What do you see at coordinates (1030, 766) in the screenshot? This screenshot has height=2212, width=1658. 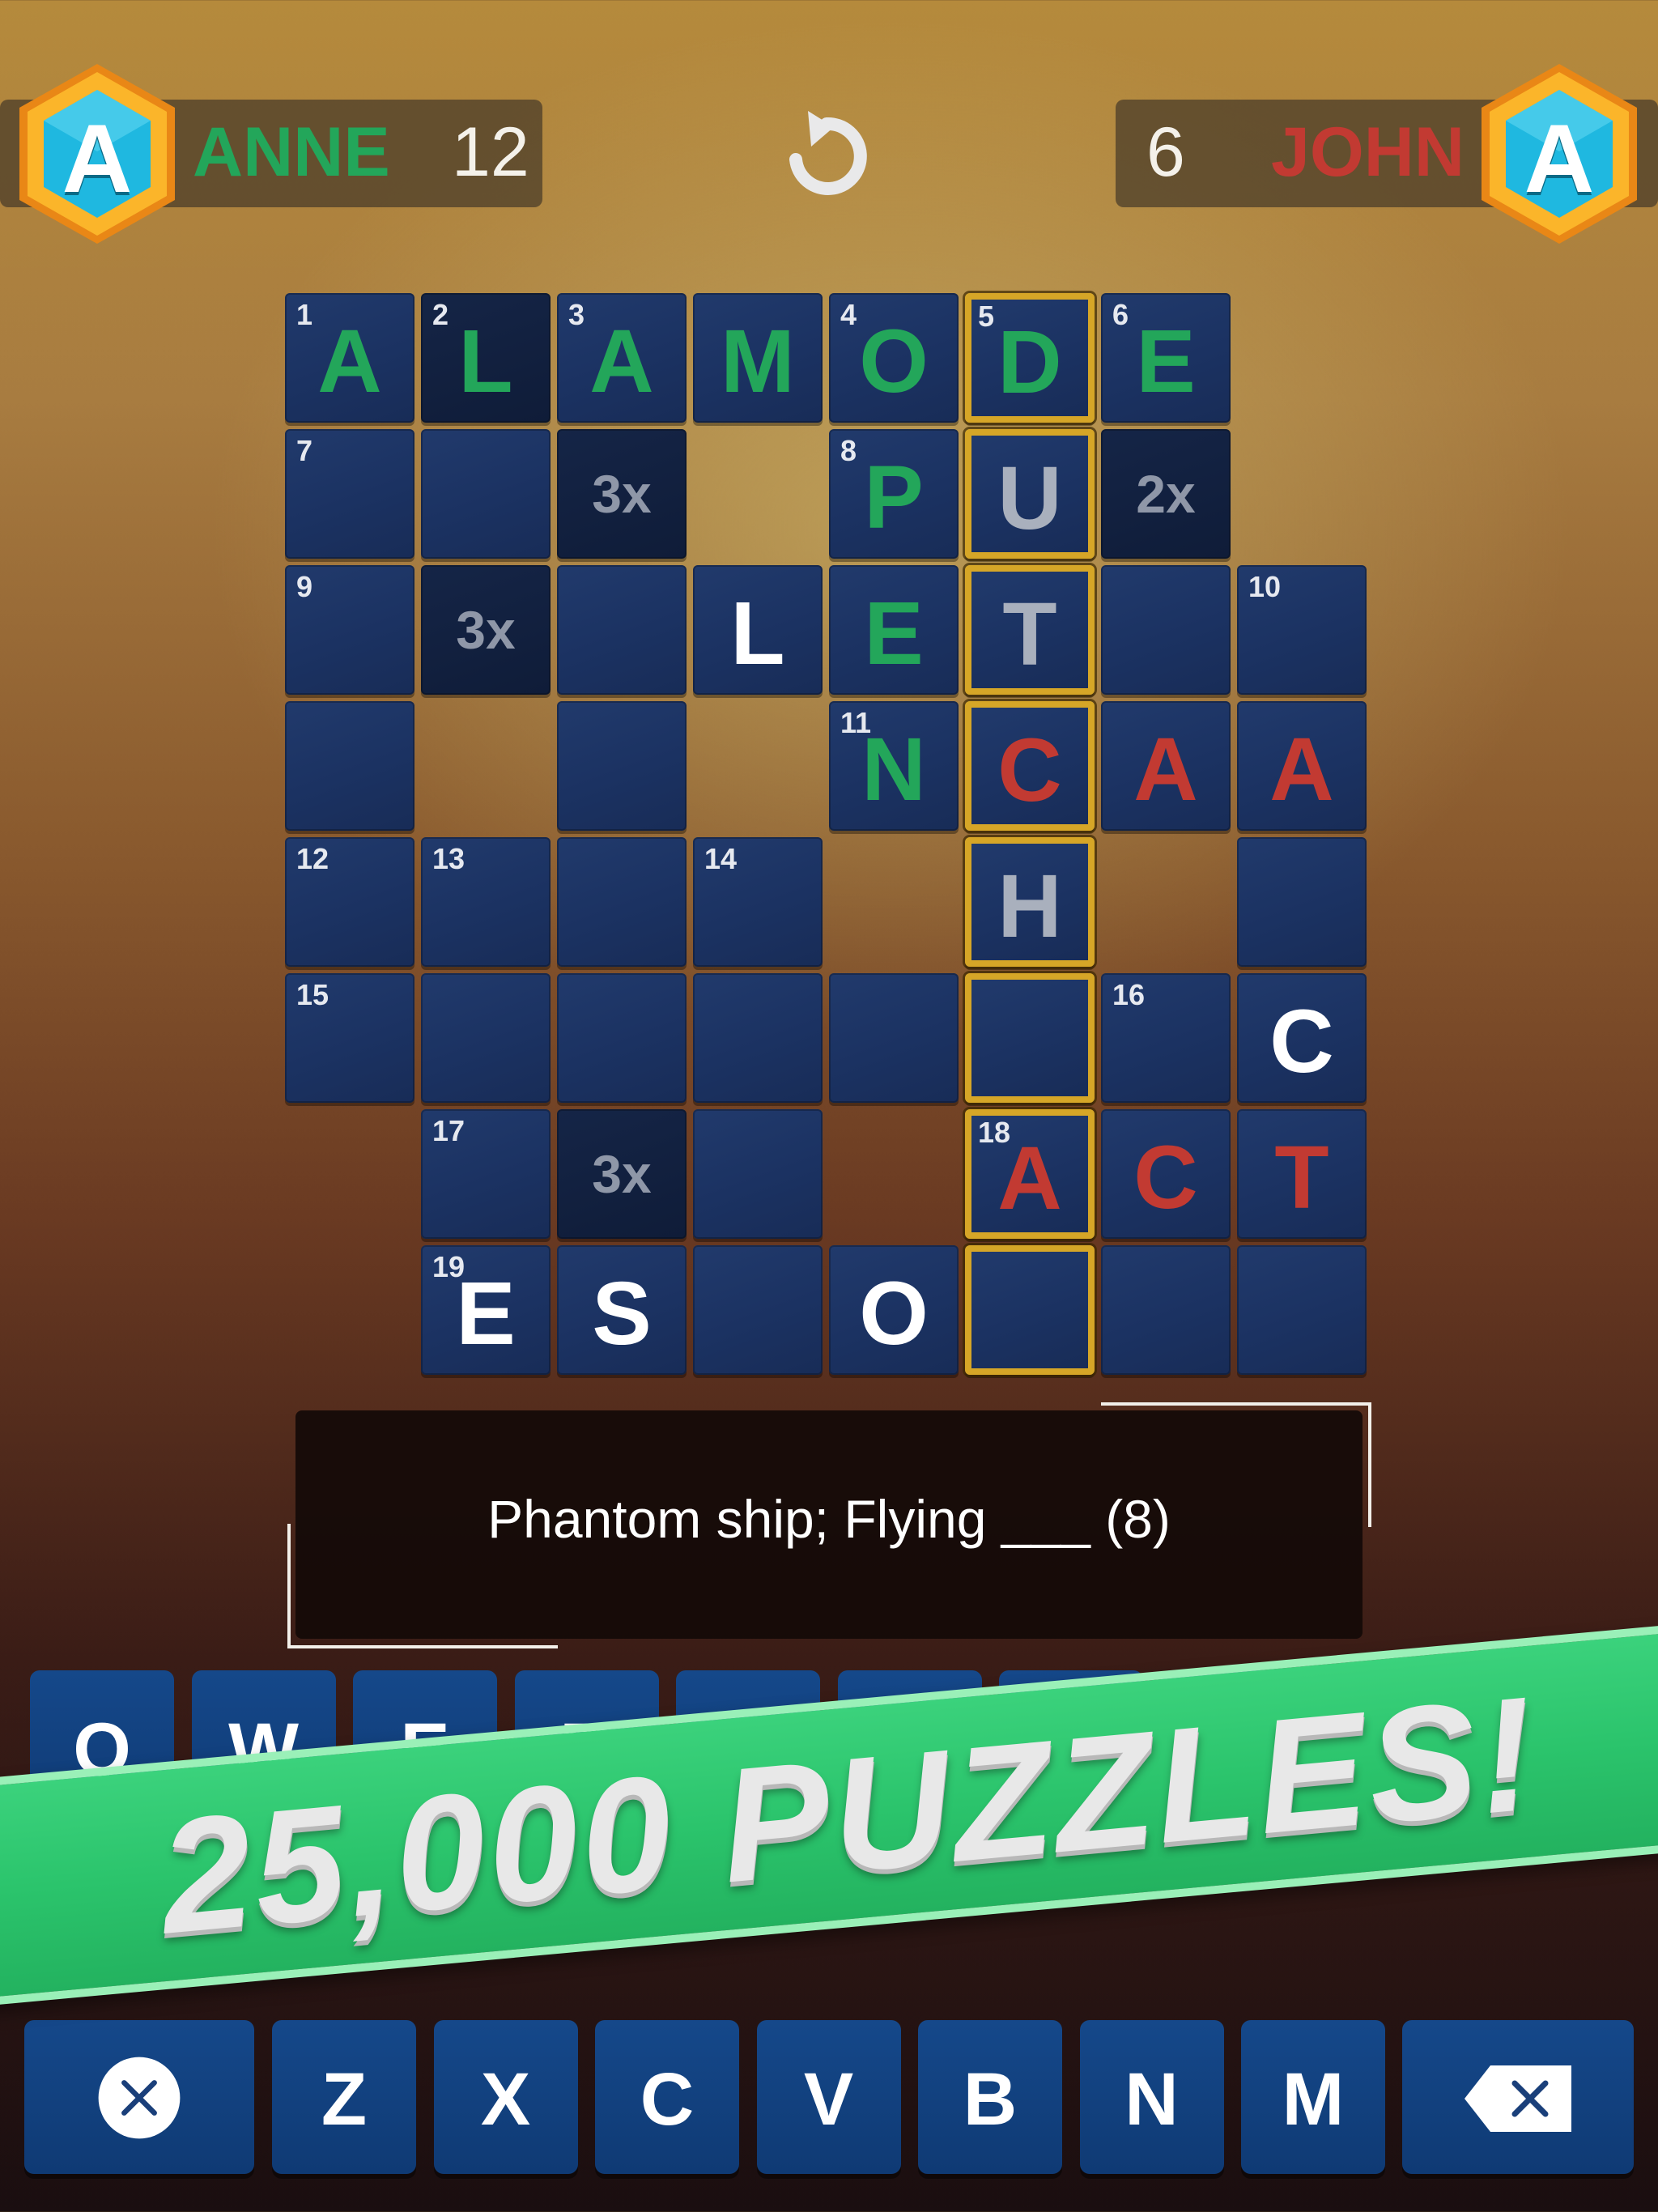 I see `grid-cell-selected: C` at bounding box center [1030, 766].